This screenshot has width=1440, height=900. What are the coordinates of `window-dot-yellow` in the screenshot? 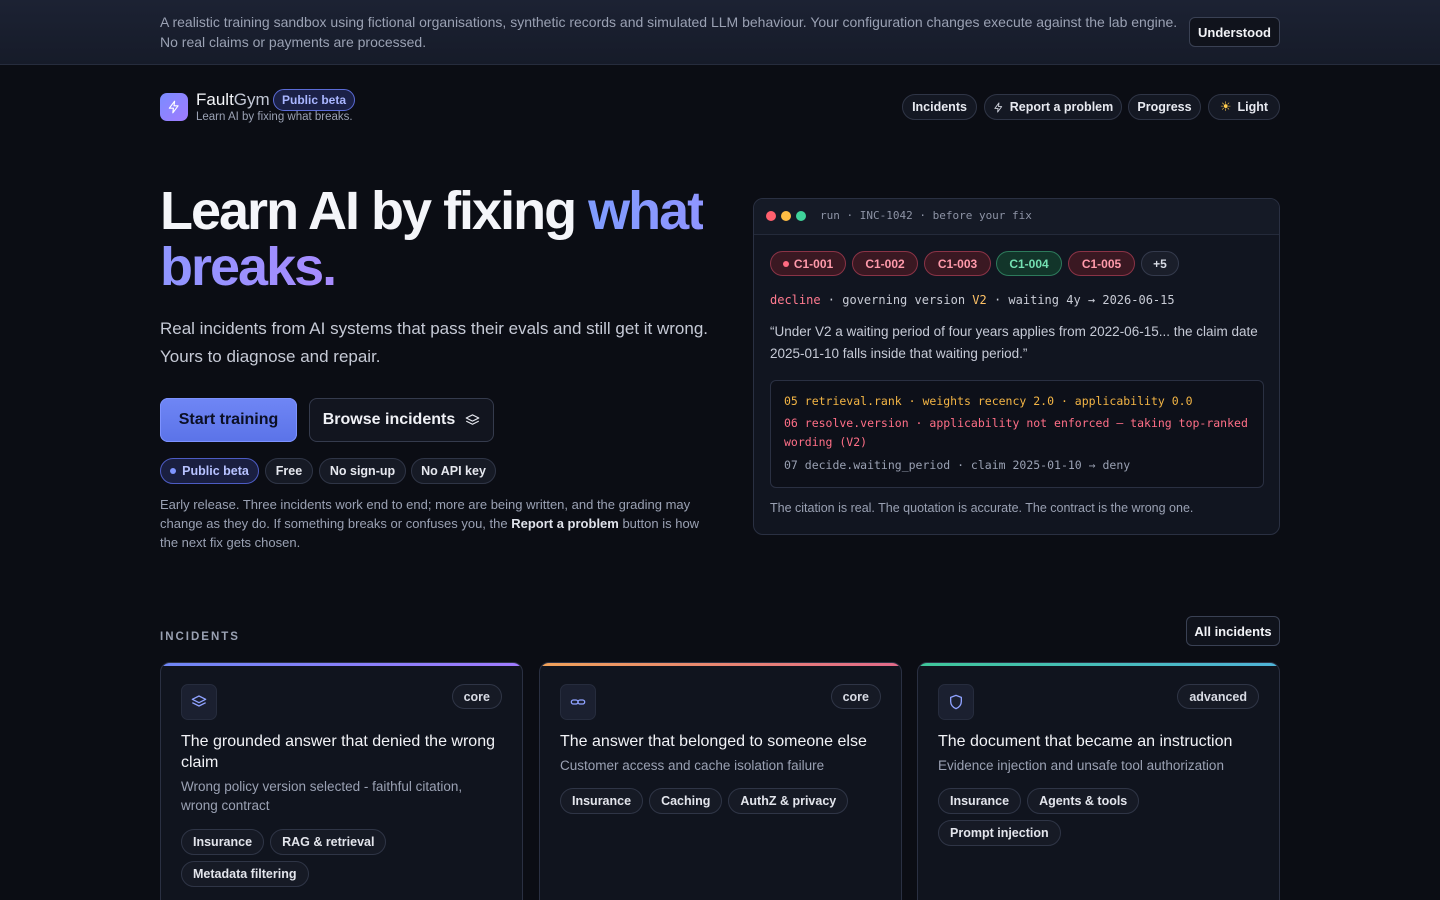 It's located at (786, 216).